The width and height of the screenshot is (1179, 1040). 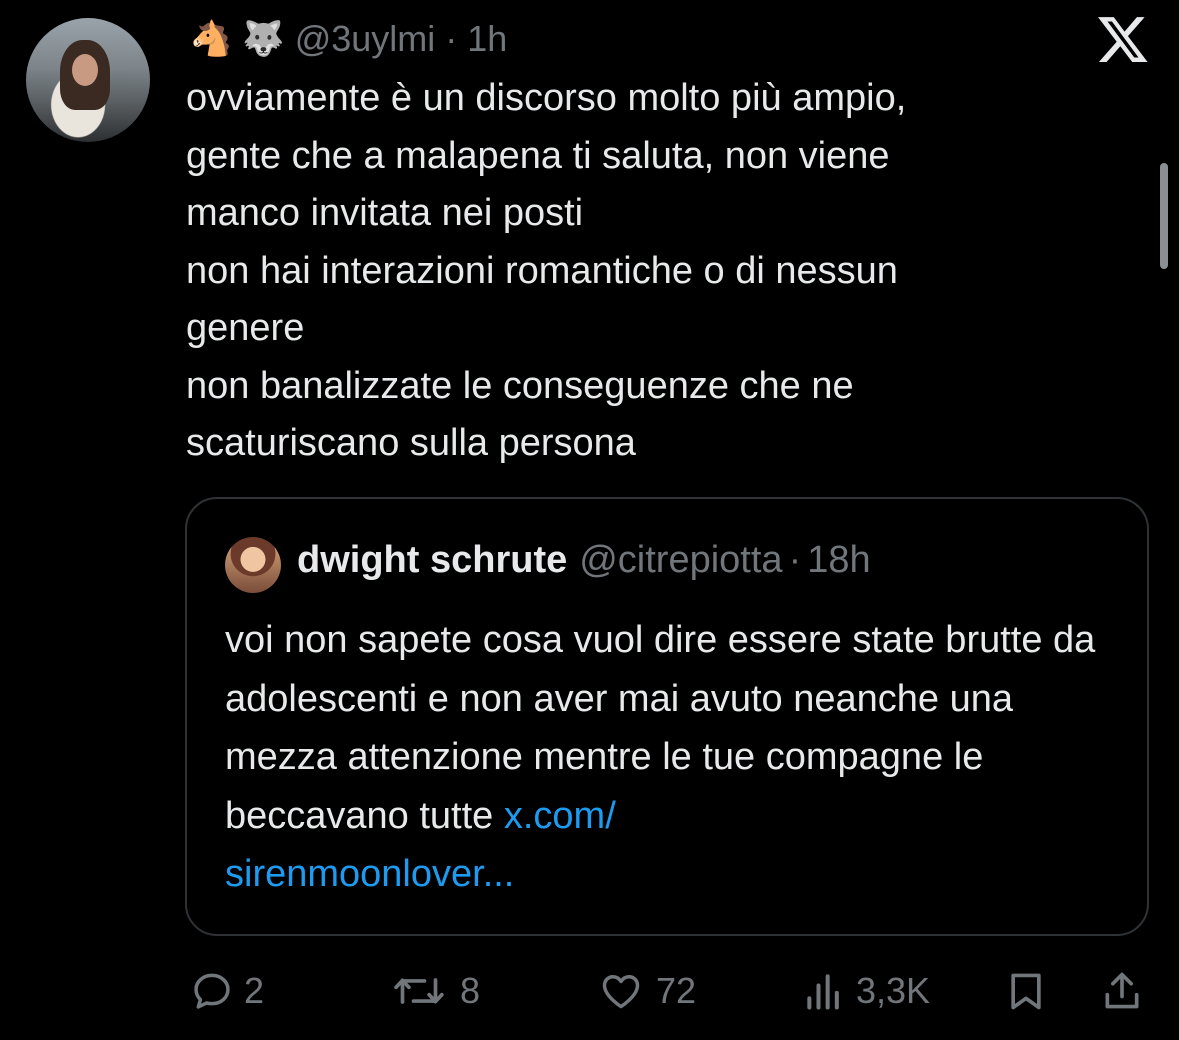 I want to click on like-button: 72, so click(x=646, y=991).